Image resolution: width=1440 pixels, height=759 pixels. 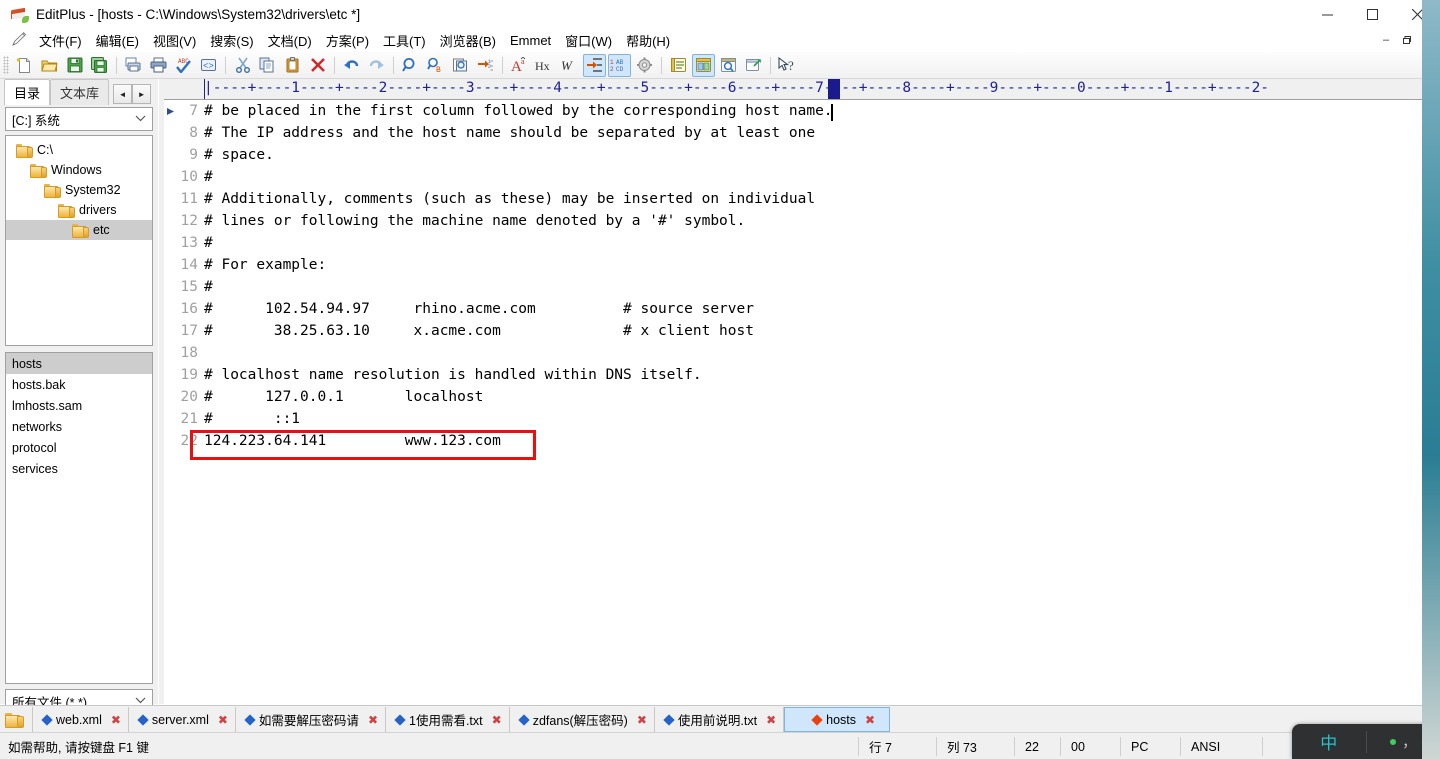 What do you see at coordinates (79, 230) in the screenshot?
I see `tree-node-etc: etc` at bounding box center [79, 230].